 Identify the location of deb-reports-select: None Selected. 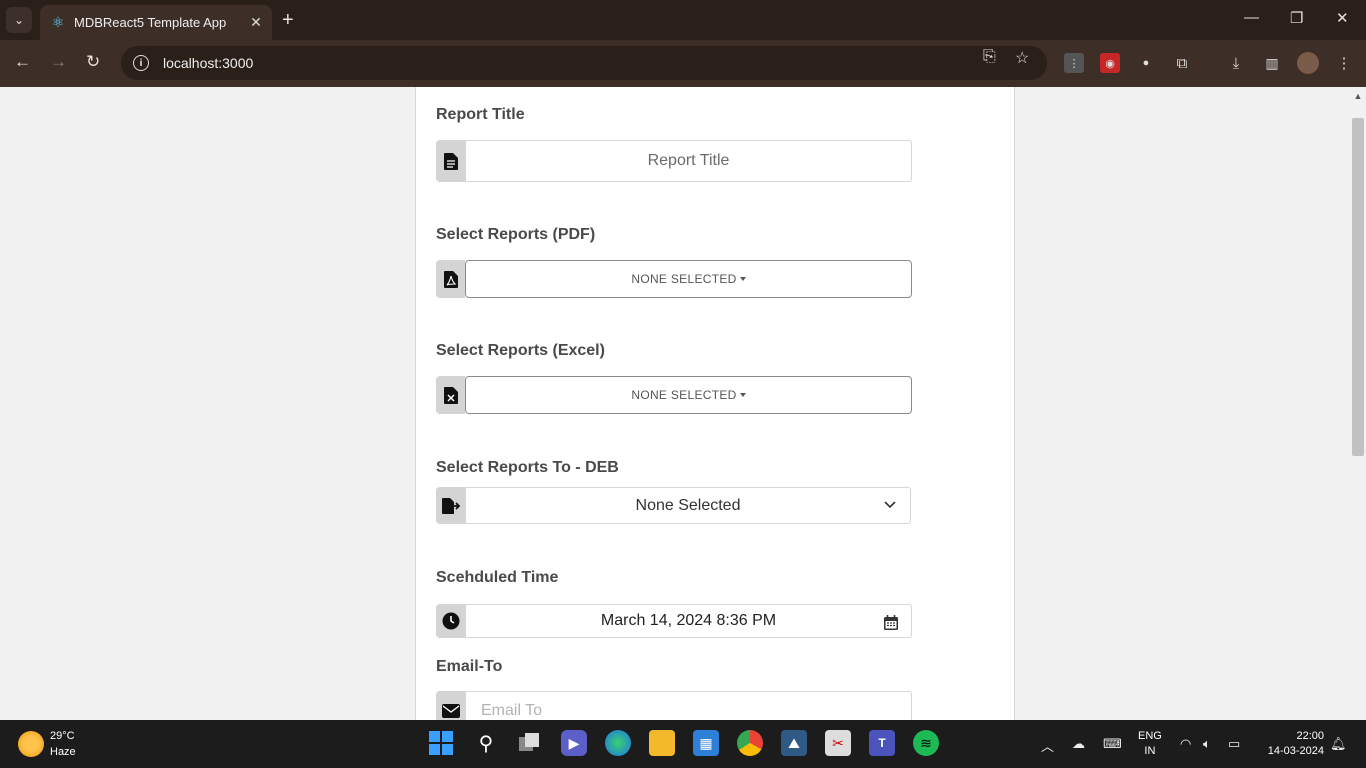
(688, 505).